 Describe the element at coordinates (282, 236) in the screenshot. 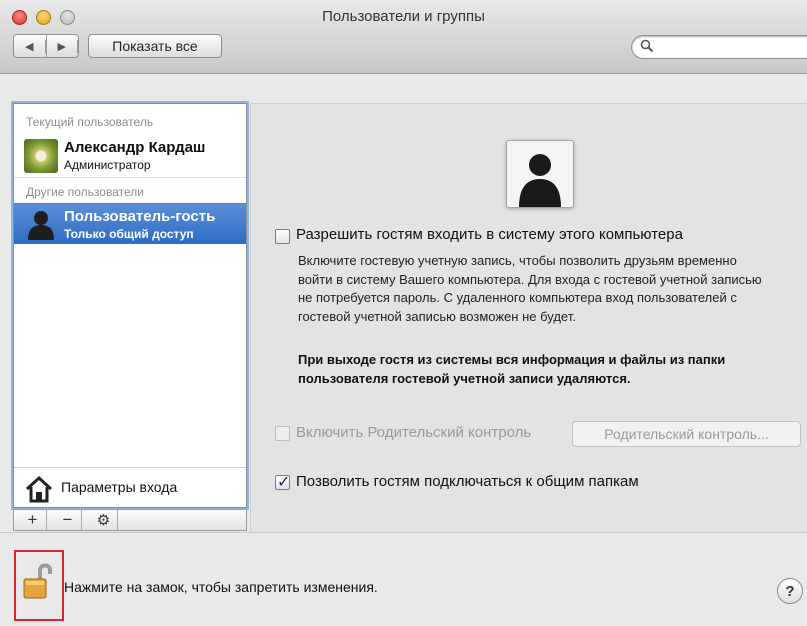

I see `allow-guests-checkbox` at that location.